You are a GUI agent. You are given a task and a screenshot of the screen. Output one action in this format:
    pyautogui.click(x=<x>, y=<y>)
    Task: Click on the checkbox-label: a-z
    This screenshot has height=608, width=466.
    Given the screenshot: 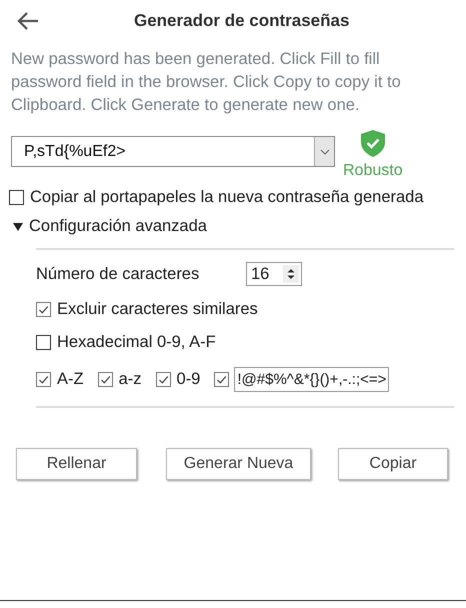 What is the action you would take?
    pyautogui.click(x=130, y=379)
    